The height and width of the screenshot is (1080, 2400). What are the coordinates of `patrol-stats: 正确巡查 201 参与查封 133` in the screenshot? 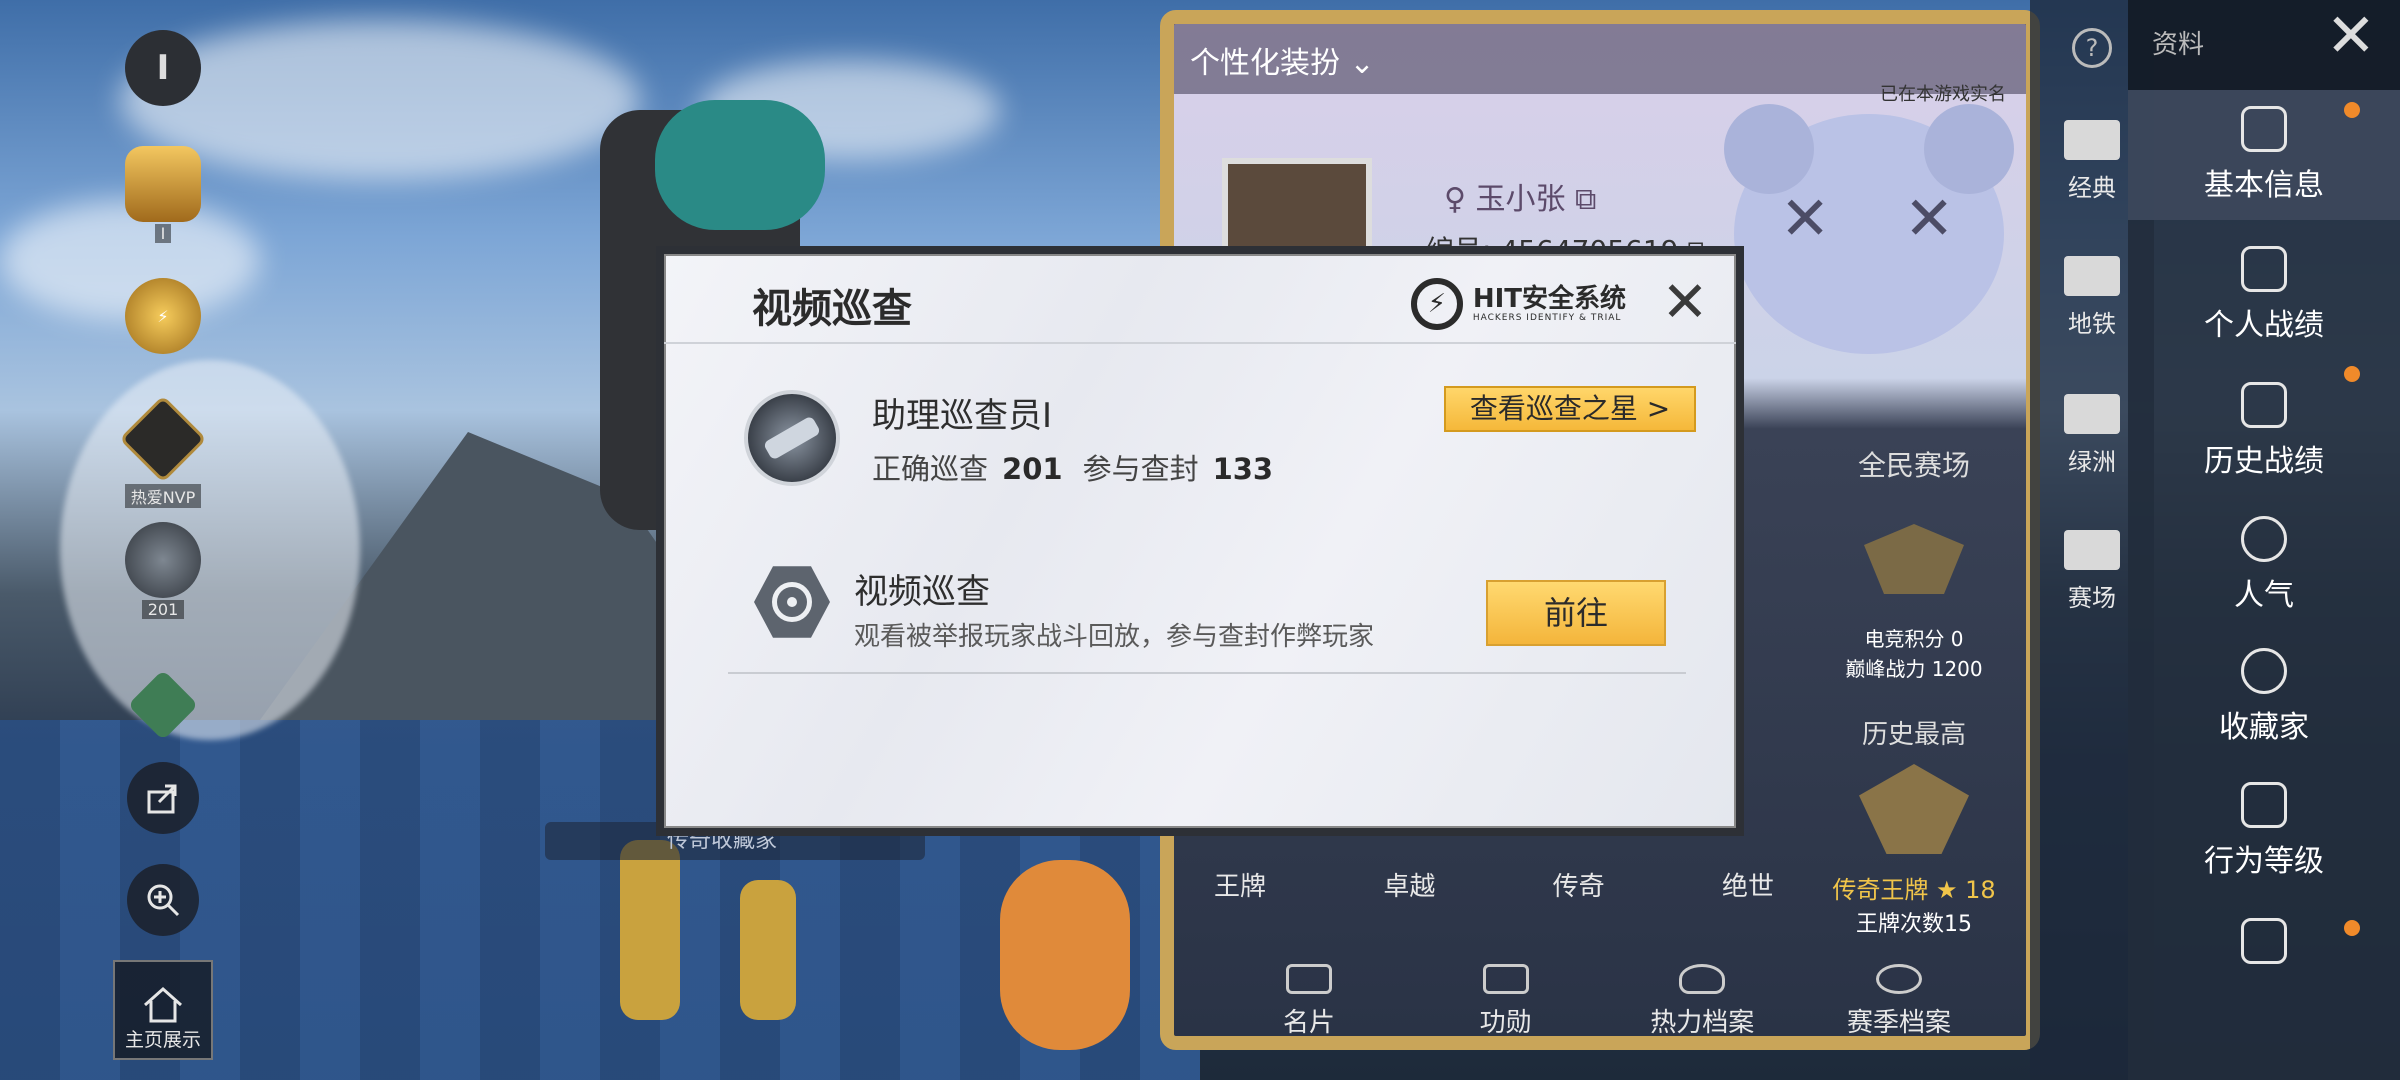 It's located at (1082, 467).